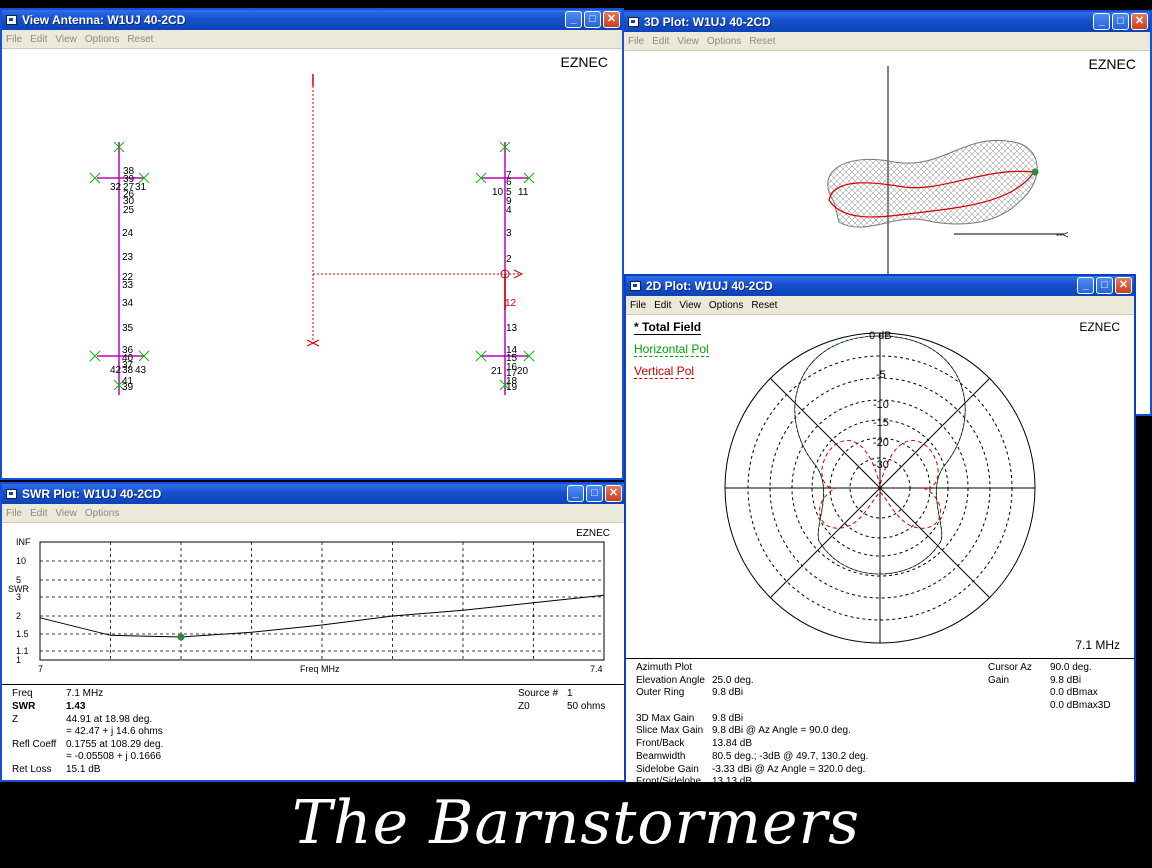 The height and width of the screenshot is (868, 1152). I want to click on info-value: 25.0 deg., so click(733, 680).